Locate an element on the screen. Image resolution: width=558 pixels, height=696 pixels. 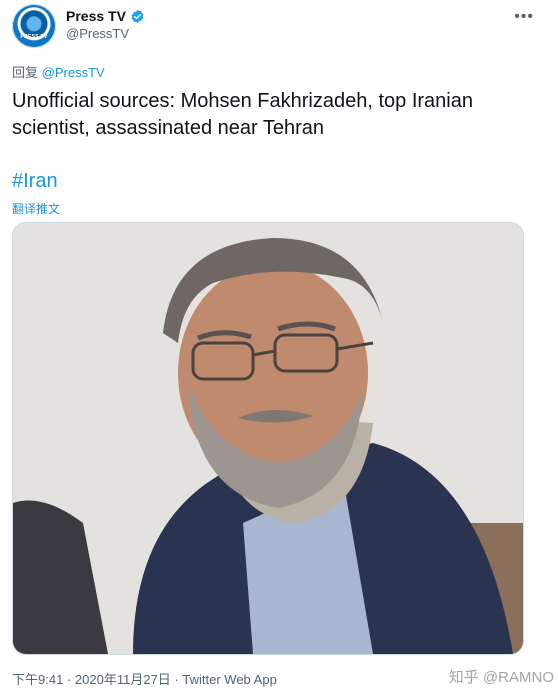
author-handle: @PressTV is located at coordinates (97, 33).